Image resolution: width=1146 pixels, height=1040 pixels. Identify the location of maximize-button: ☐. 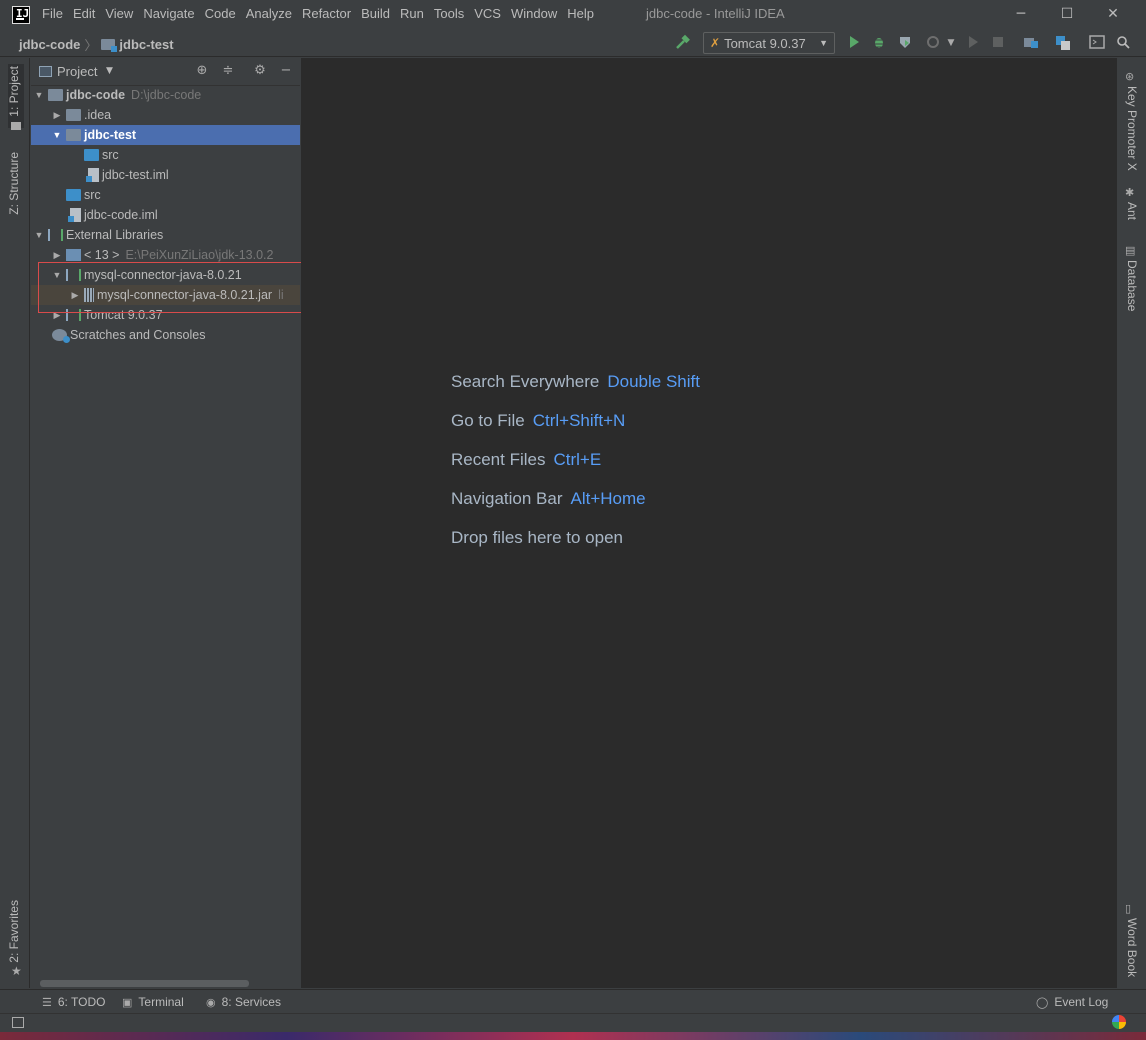
(1067, 14).